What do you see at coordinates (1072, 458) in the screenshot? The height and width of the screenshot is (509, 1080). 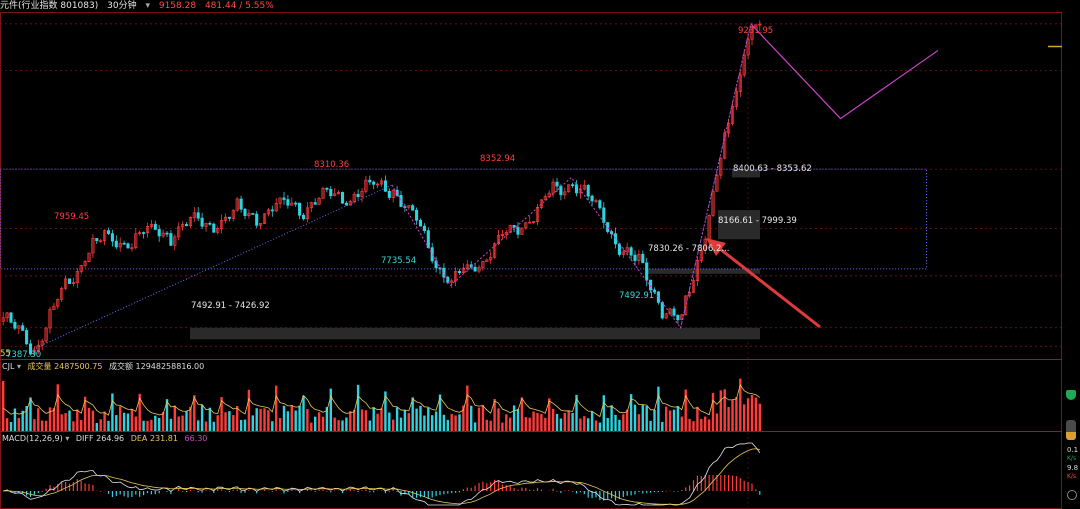 I see `side-unit-1: K/s` at bounding box center [1072, 458].